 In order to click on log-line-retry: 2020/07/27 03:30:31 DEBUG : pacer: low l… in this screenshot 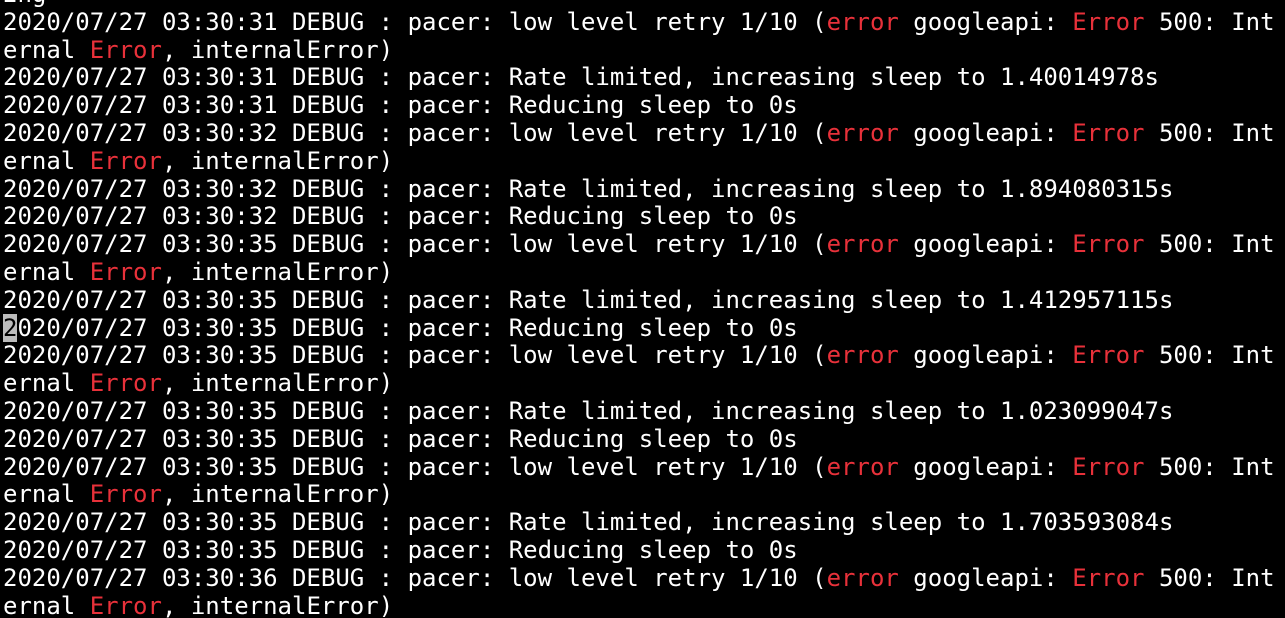, I will do `click(639, 22)`.